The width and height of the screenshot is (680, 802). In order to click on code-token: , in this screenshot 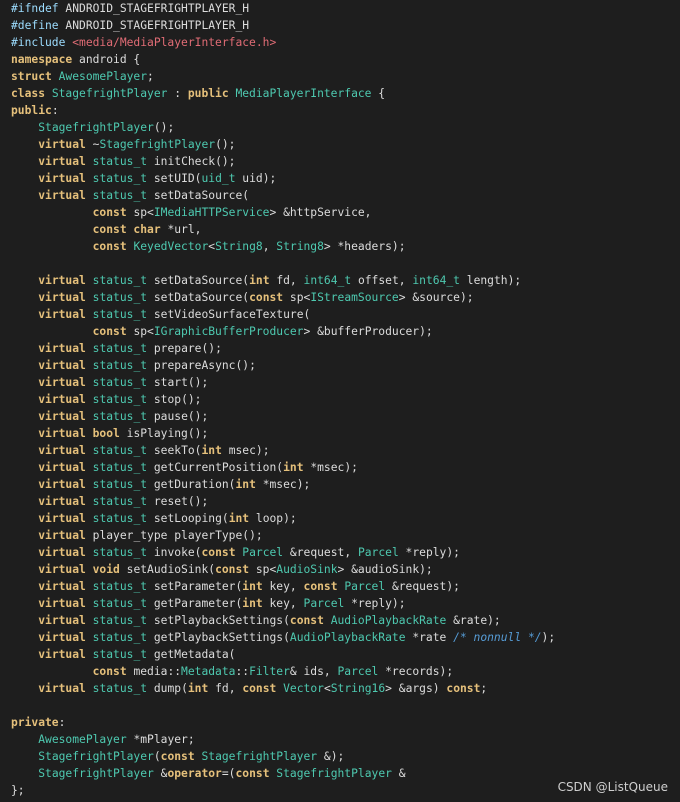, I will do `click(269, 246)`.